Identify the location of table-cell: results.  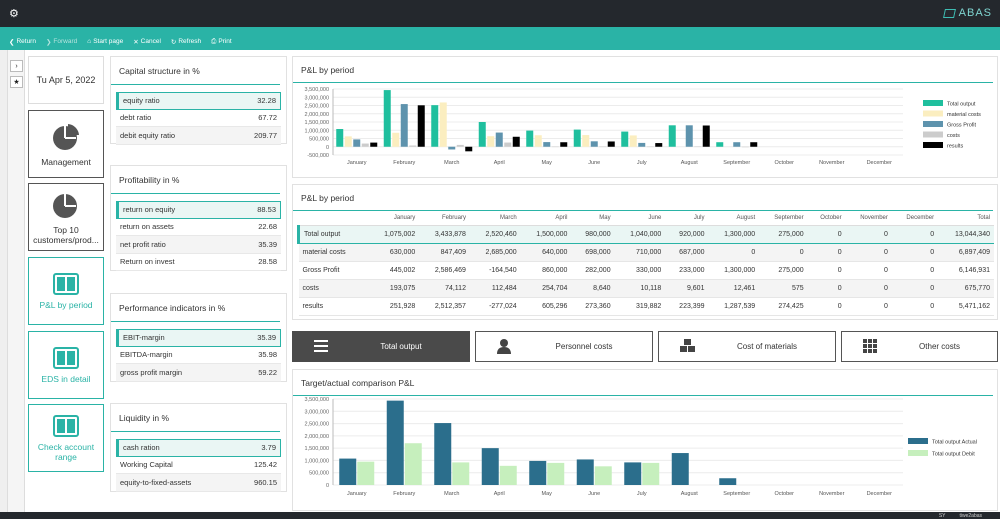
(333, 307).